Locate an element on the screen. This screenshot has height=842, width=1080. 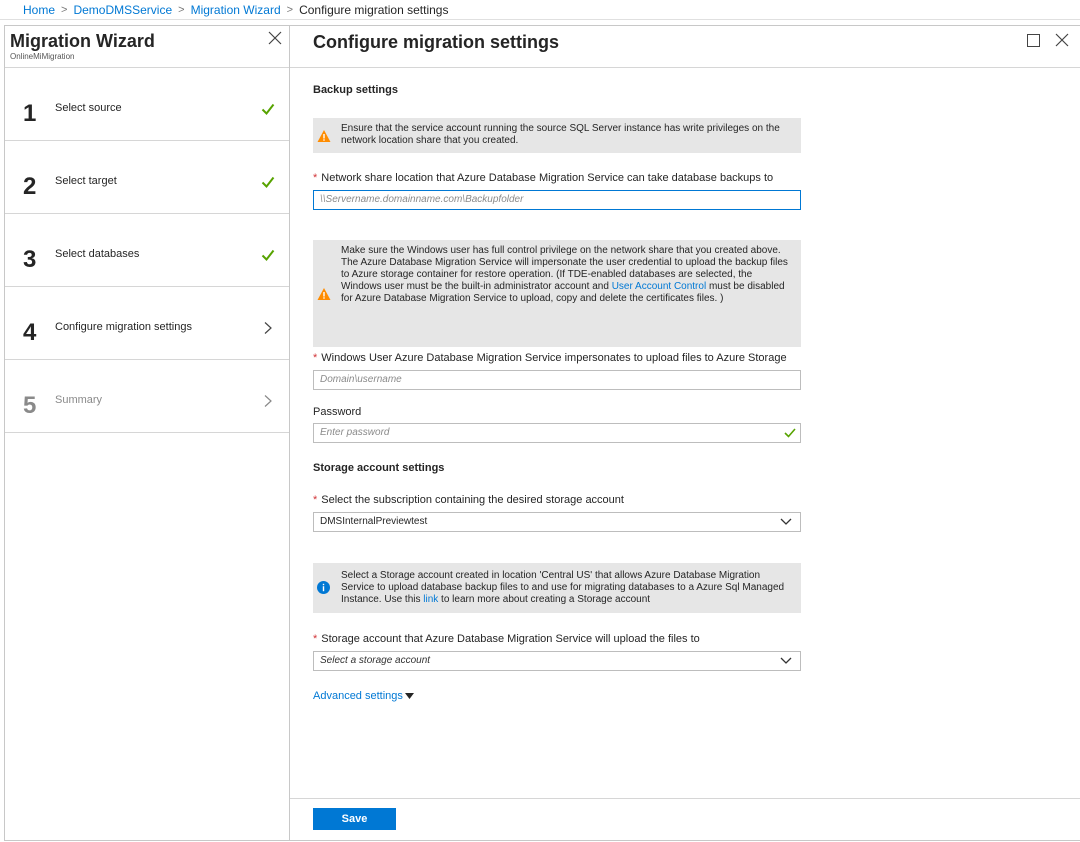
password-placeholder: Enter password is located at coordinates (355, 432).